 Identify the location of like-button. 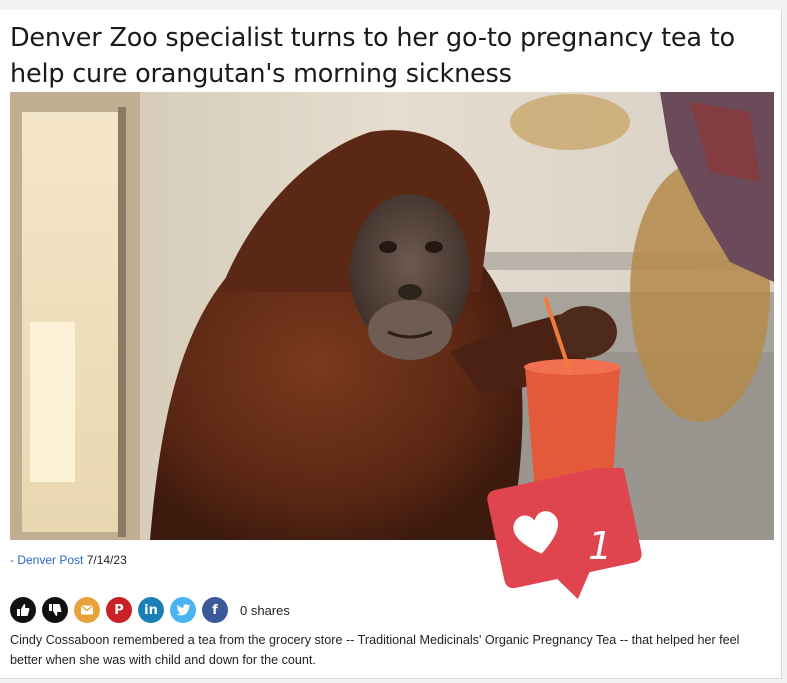
(23, 610).